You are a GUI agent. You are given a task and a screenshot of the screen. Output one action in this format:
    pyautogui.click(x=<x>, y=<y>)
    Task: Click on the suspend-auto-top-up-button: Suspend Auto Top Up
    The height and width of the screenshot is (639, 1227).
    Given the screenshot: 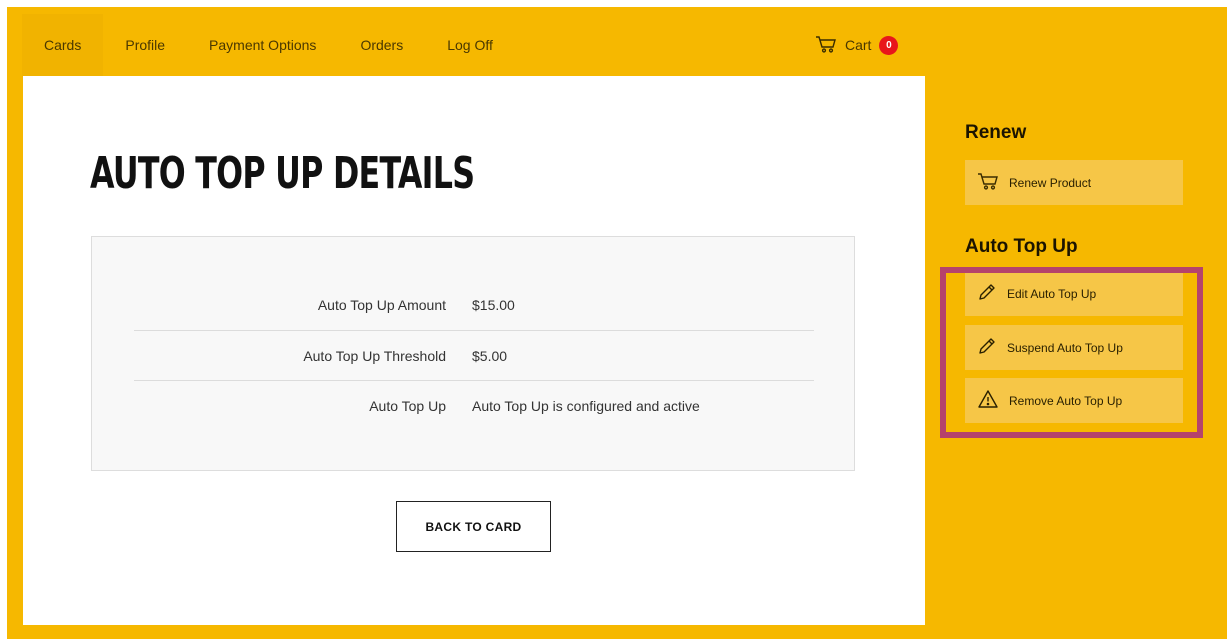 What is the action you would take?
    pyautogui.click(x=1074, y=347)
    